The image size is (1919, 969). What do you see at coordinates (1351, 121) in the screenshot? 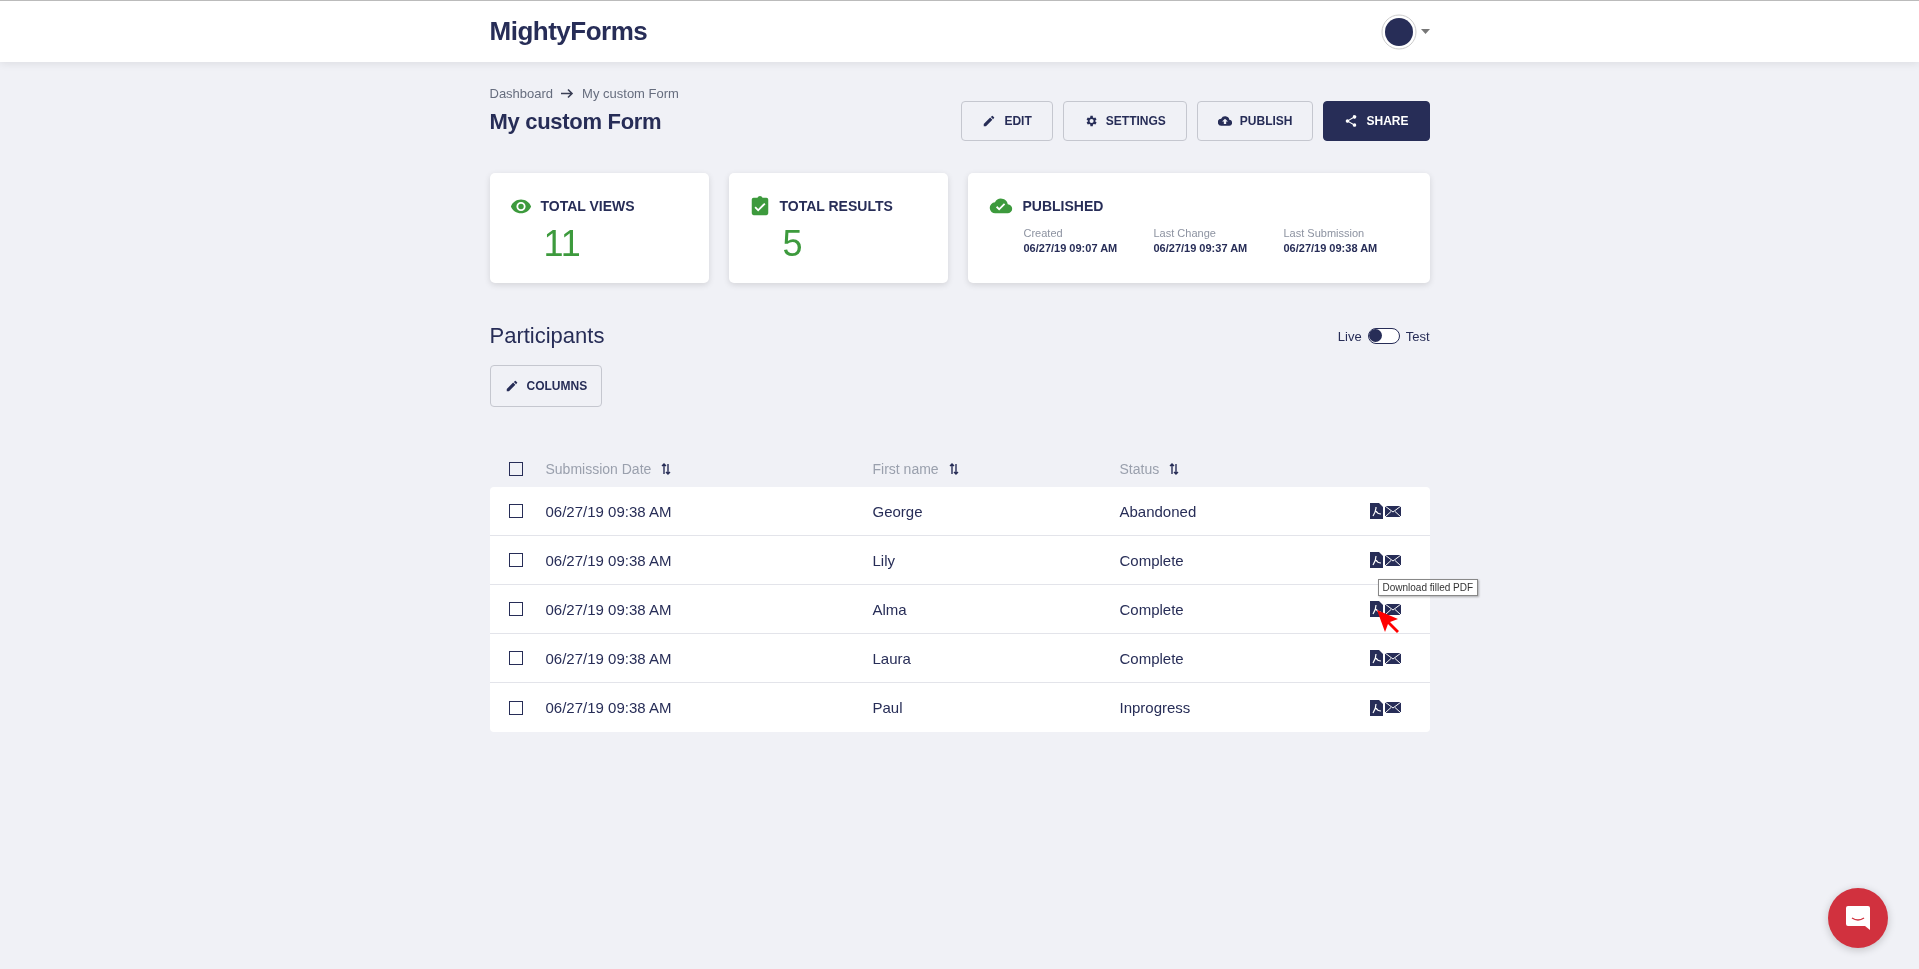
I see `share-icon` at bounding box center [1351, 121].